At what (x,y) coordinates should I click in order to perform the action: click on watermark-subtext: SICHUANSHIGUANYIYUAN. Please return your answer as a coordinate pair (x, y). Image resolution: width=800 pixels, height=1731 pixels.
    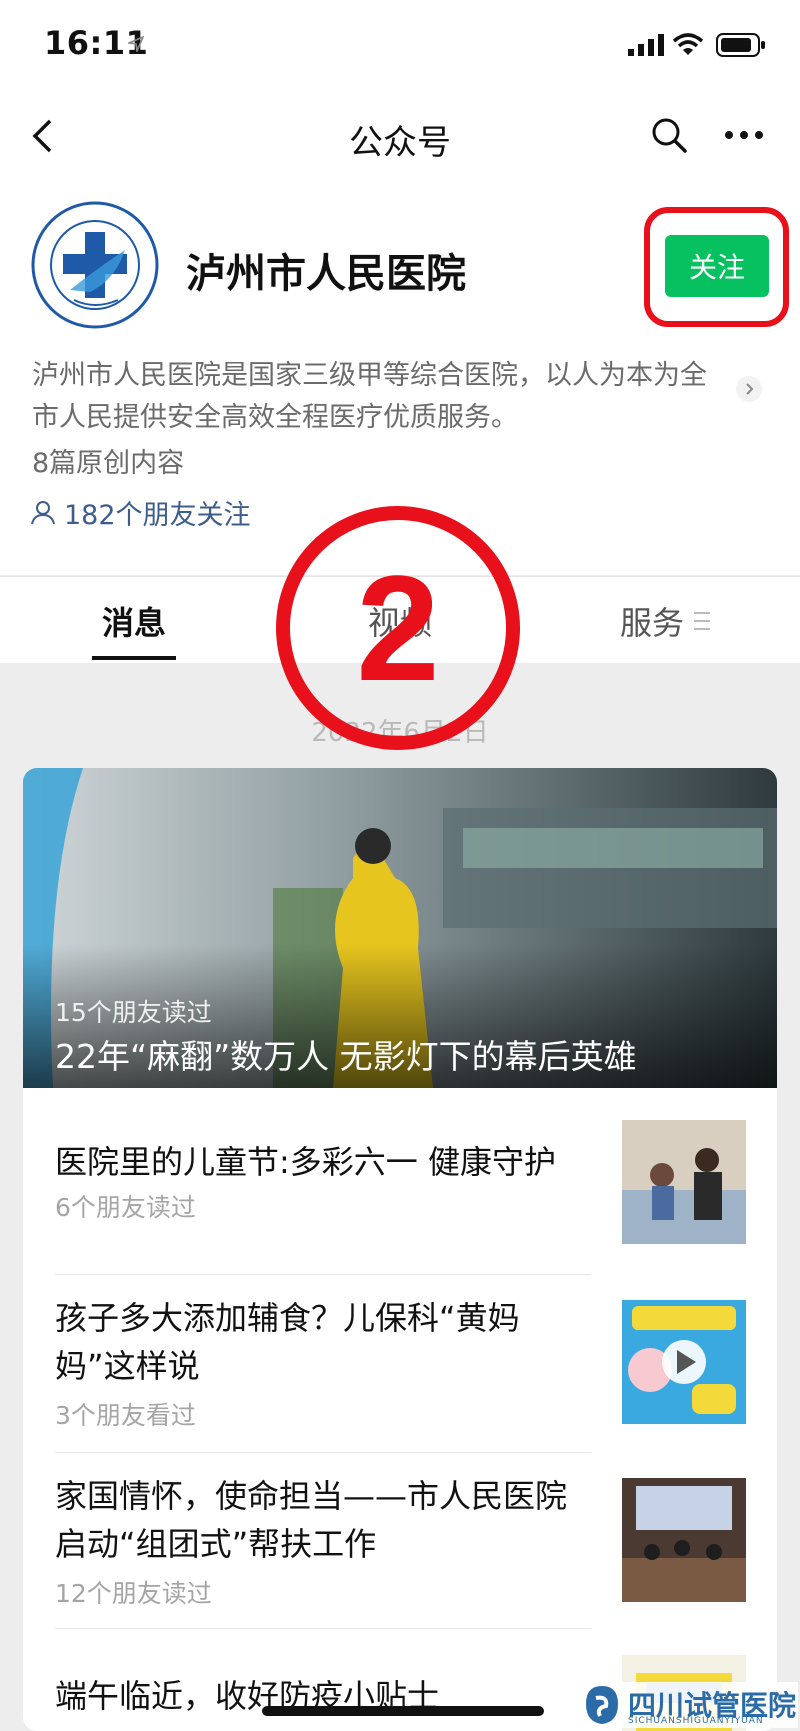
    Looking at the image, I should click on (696, 1721).